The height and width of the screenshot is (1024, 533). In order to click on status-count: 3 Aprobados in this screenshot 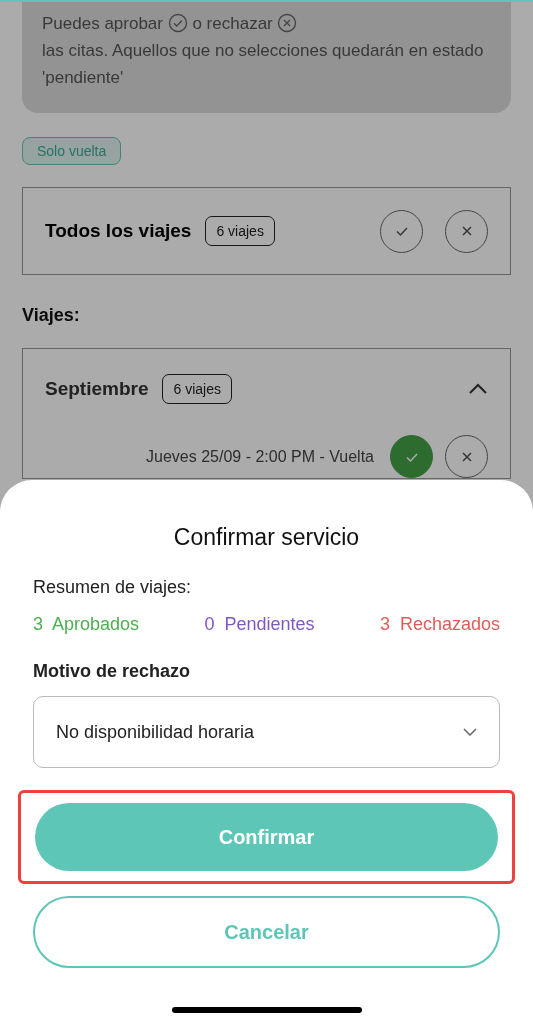, I will do `click(86, 624)`.